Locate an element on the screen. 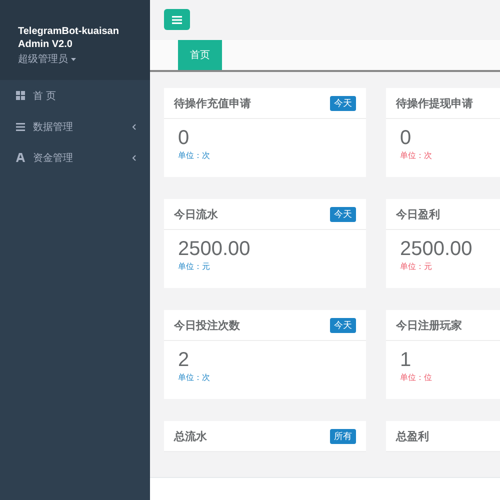  card-title: 待操作提现申请 is located at coordinates (434, 103).